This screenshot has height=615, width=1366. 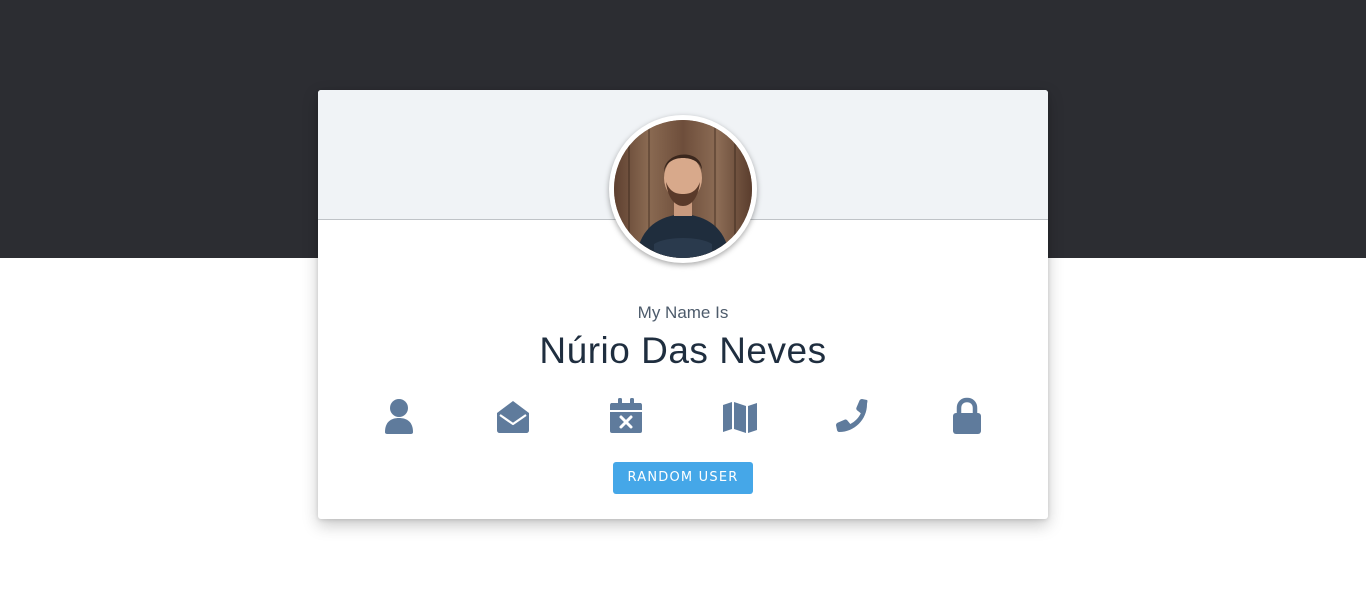 What do you see at coordinates (683, 416) in the screenshot?
I see `info-icon-row` at bounding box center [683, 416].